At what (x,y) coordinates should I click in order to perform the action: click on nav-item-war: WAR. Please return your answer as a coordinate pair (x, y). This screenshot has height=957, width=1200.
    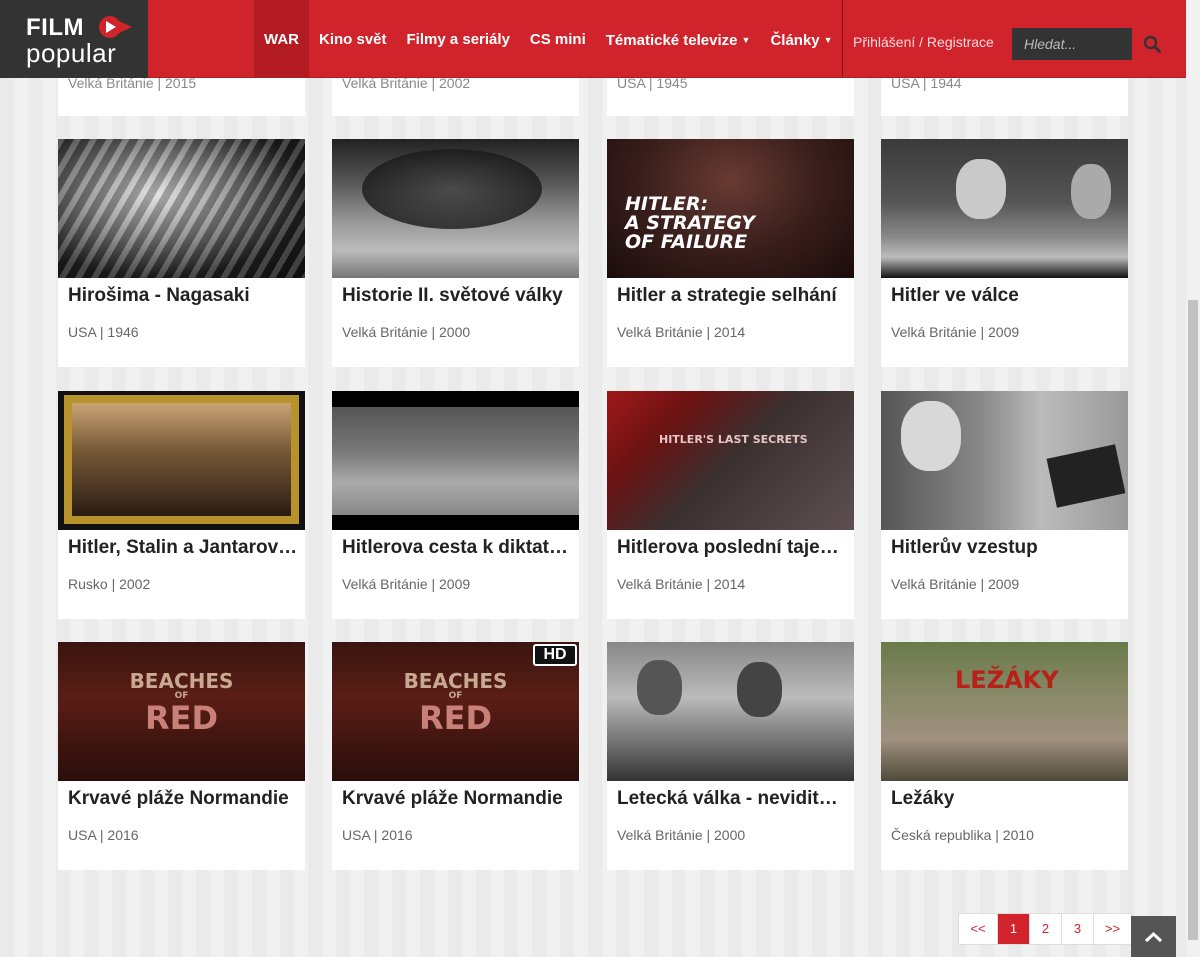
    Looking at the image, I should click on (281, 39).